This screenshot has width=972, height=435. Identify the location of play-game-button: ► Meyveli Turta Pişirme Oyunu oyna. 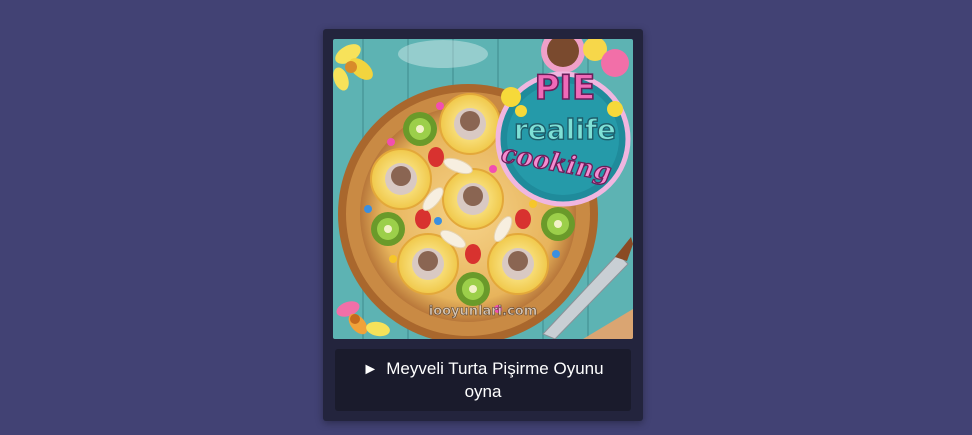
(483, 380).